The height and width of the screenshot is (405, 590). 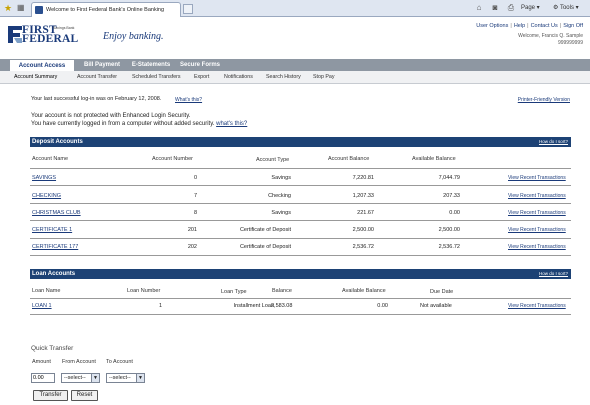 I want to click on account-number: 8, so click(x=195, y=213).